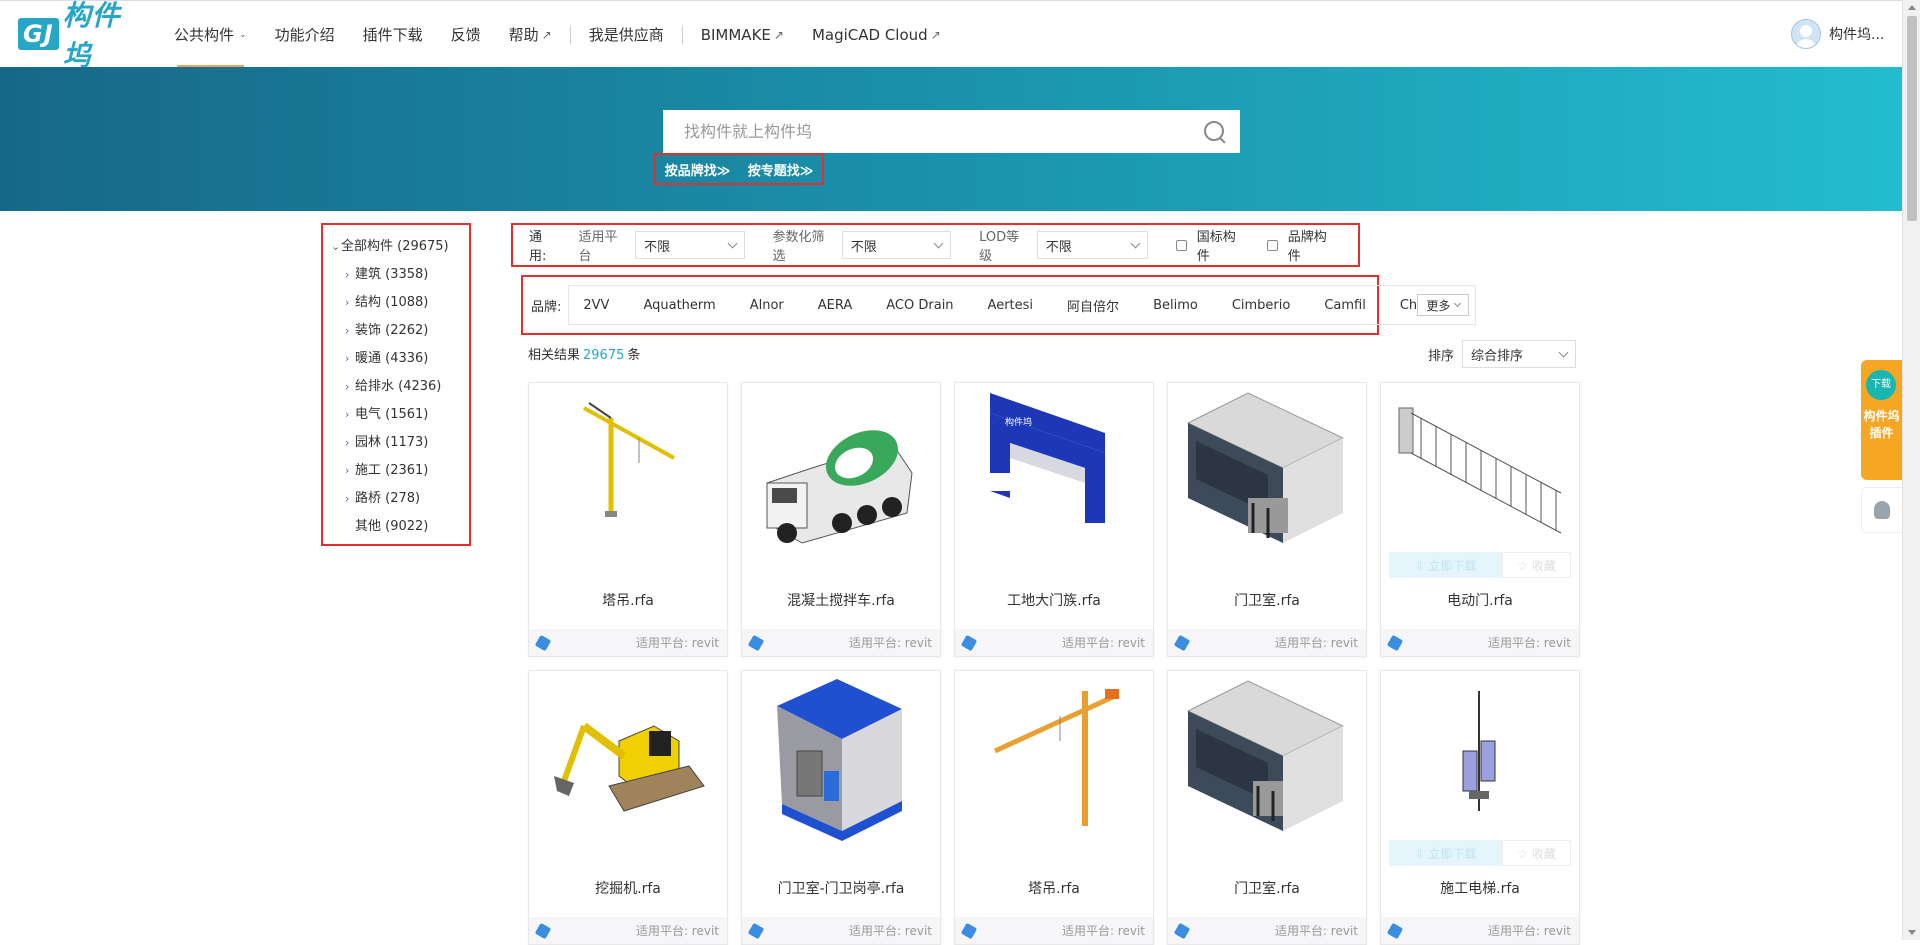 Image resolution: width=1920 pixels, height=945 pixels. Describe the element at coordinates (598, 247) in the screenshot. I see `platform-label: 适用平台` at that location.